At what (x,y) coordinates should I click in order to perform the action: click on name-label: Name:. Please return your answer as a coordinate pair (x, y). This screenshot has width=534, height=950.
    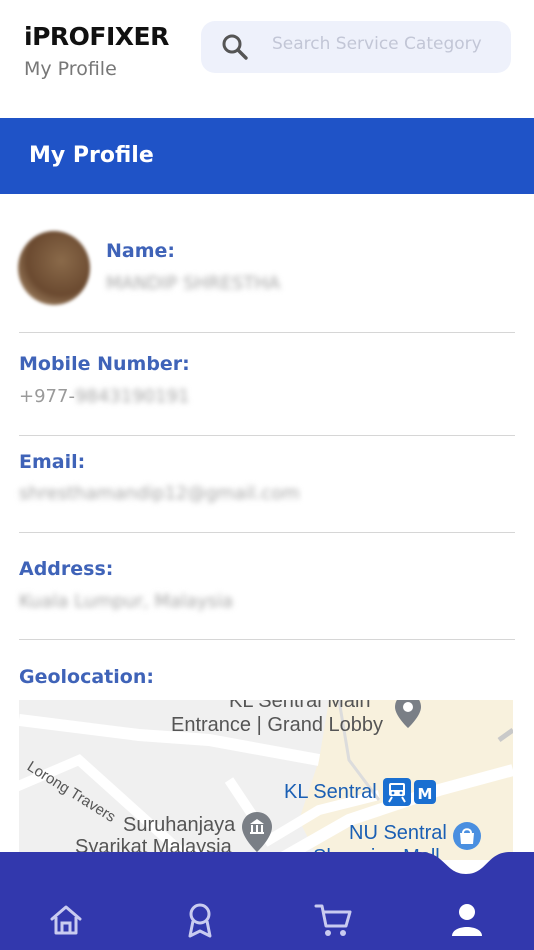
    Looking at the image, I should click on (141, 251).